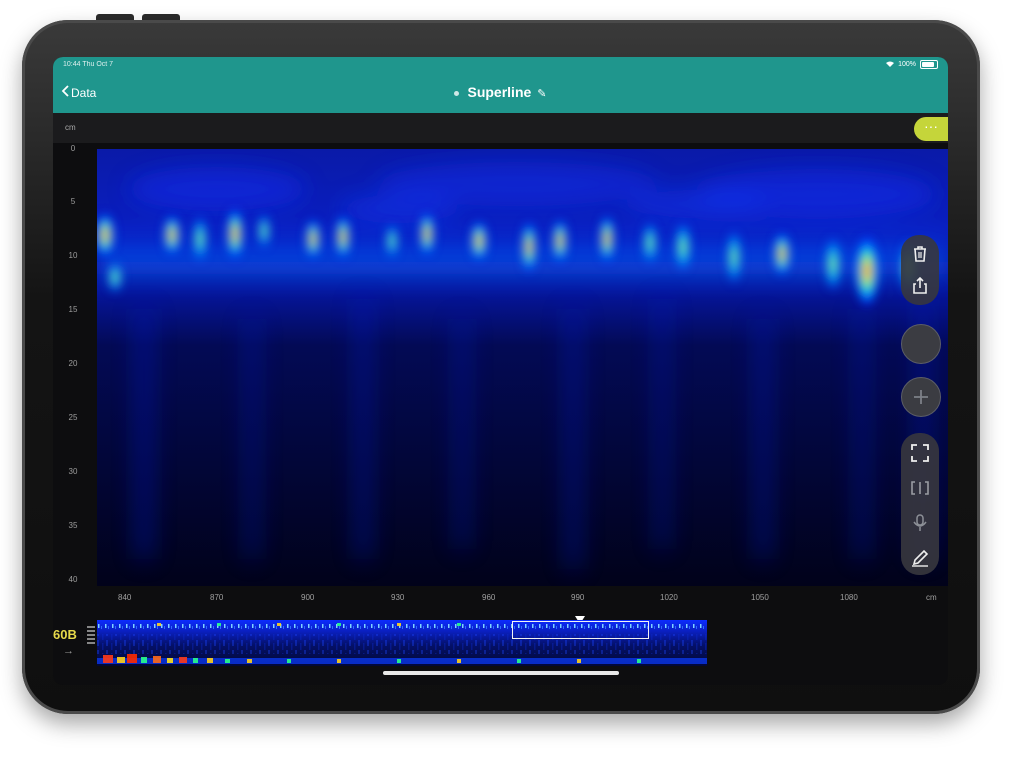 This screenshot has width=1024, height=758. What do you see at coordinates (931, 597) in the screenshot?
I see `x-unit-label: cm` at bounding box center [931, 597].